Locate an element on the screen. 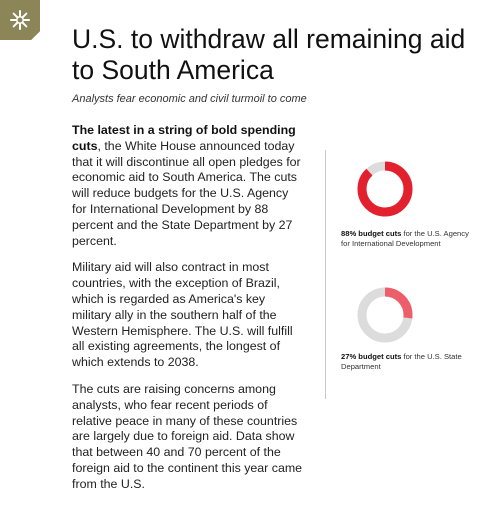 The width and height of the screenshot is (477, 521). donut-agency-value is located at coordinates (385, 189).